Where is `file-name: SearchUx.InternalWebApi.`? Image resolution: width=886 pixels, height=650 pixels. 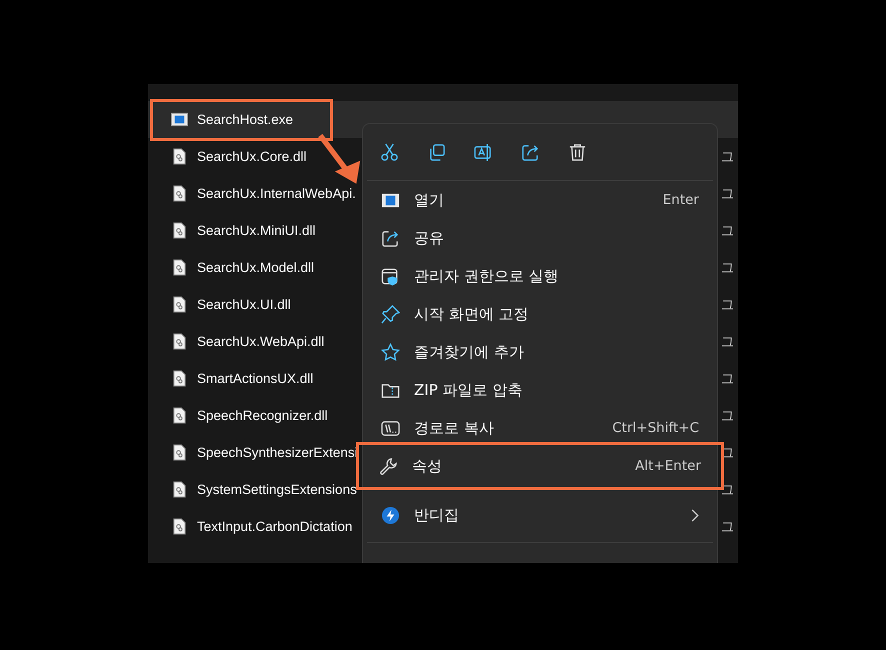 file-name: SearchUx.InternalWebApi. is located at coordinates (276, 193).